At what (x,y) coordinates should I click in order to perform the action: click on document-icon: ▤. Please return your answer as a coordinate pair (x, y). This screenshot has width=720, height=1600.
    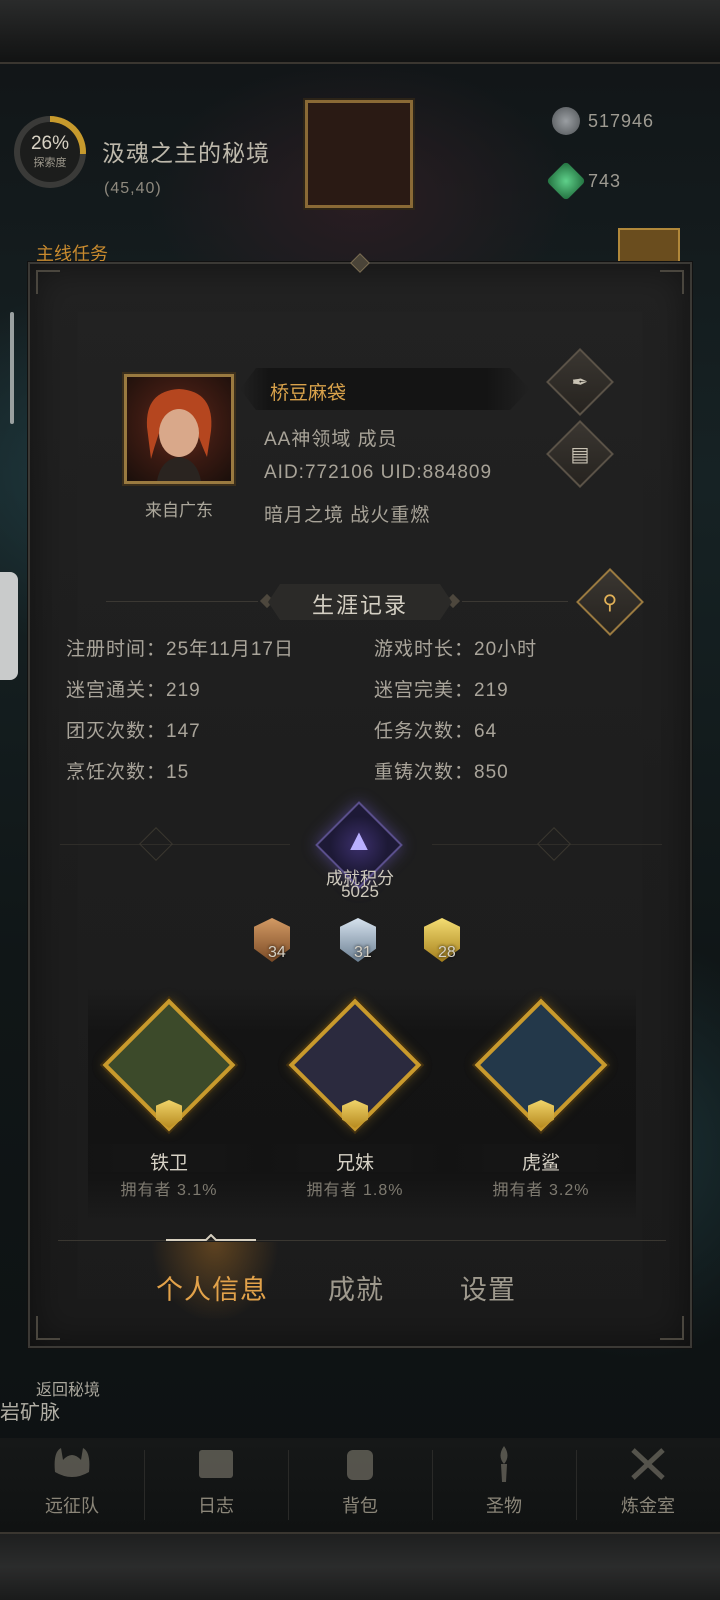
    Looking at the image, I should click on (580, 454).